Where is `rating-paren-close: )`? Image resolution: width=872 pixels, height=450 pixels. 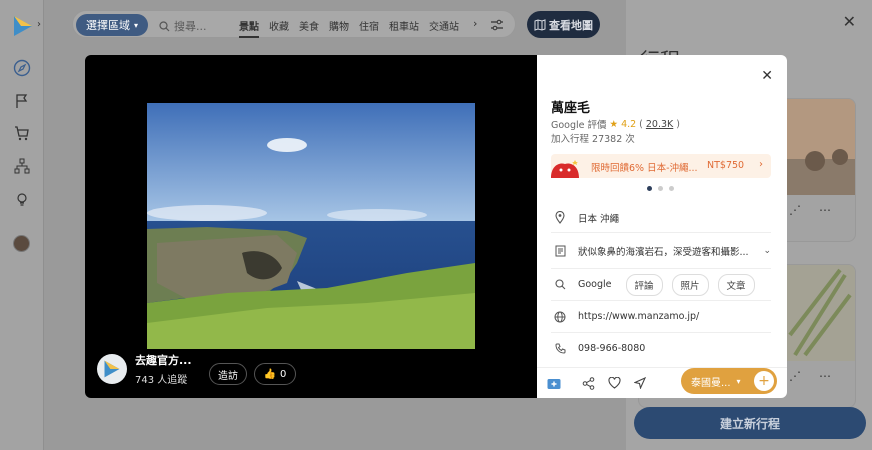
rating-paren-close: ) is located at coordinates (678, 124).